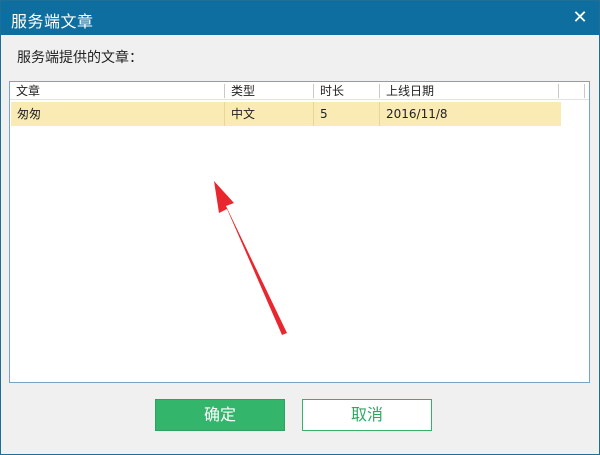  I want to click on title-bar: 服务端文章 ✕, so click(300, 18).